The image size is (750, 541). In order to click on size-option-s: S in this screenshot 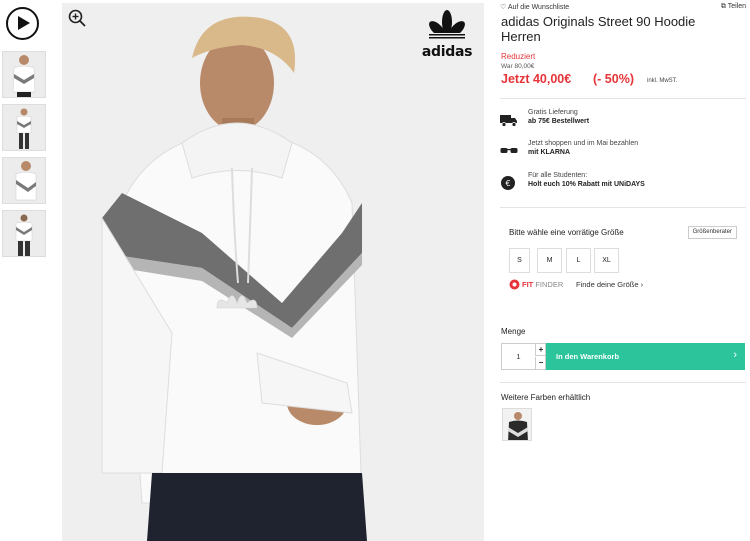, I will do `click(519, 260)`.